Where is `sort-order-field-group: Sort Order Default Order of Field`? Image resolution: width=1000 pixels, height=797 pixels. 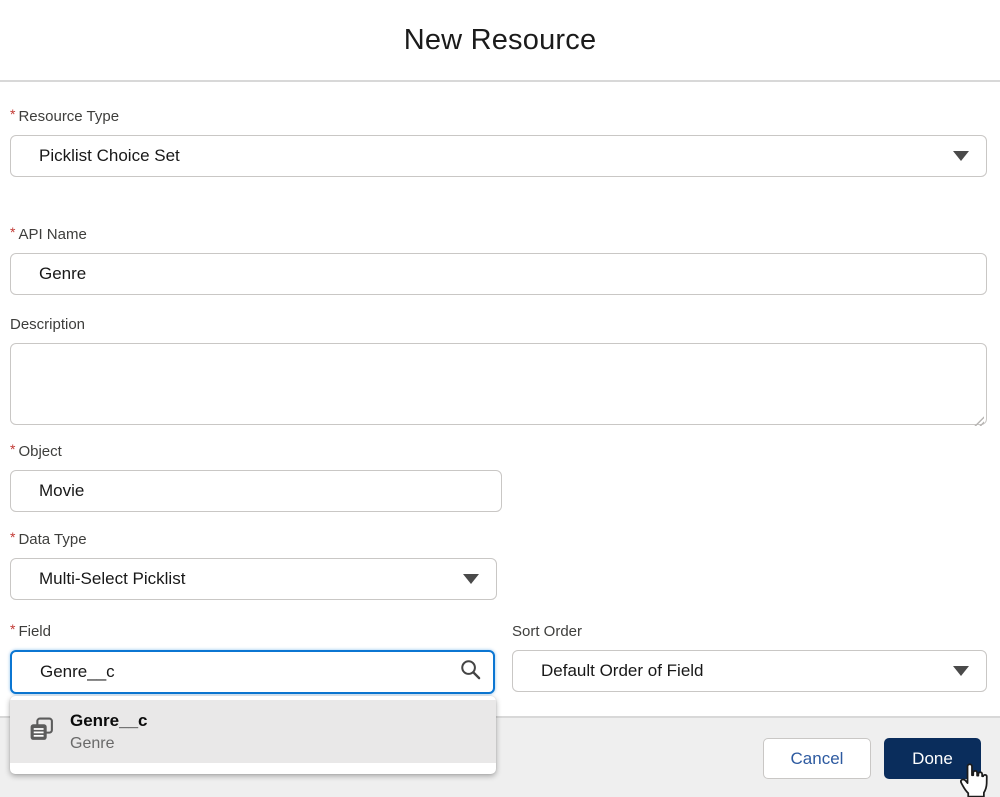 sort-order-field-group: Sort Order Default Order of Field is located at coordinates (749, 657).